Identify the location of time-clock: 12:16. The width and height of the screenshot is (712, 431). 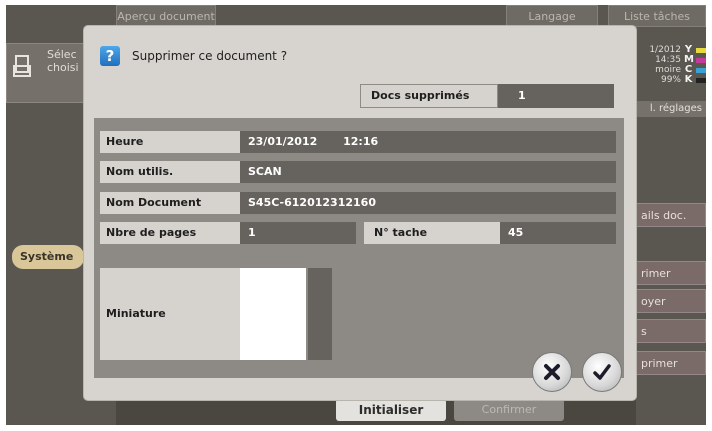
(361, 141).